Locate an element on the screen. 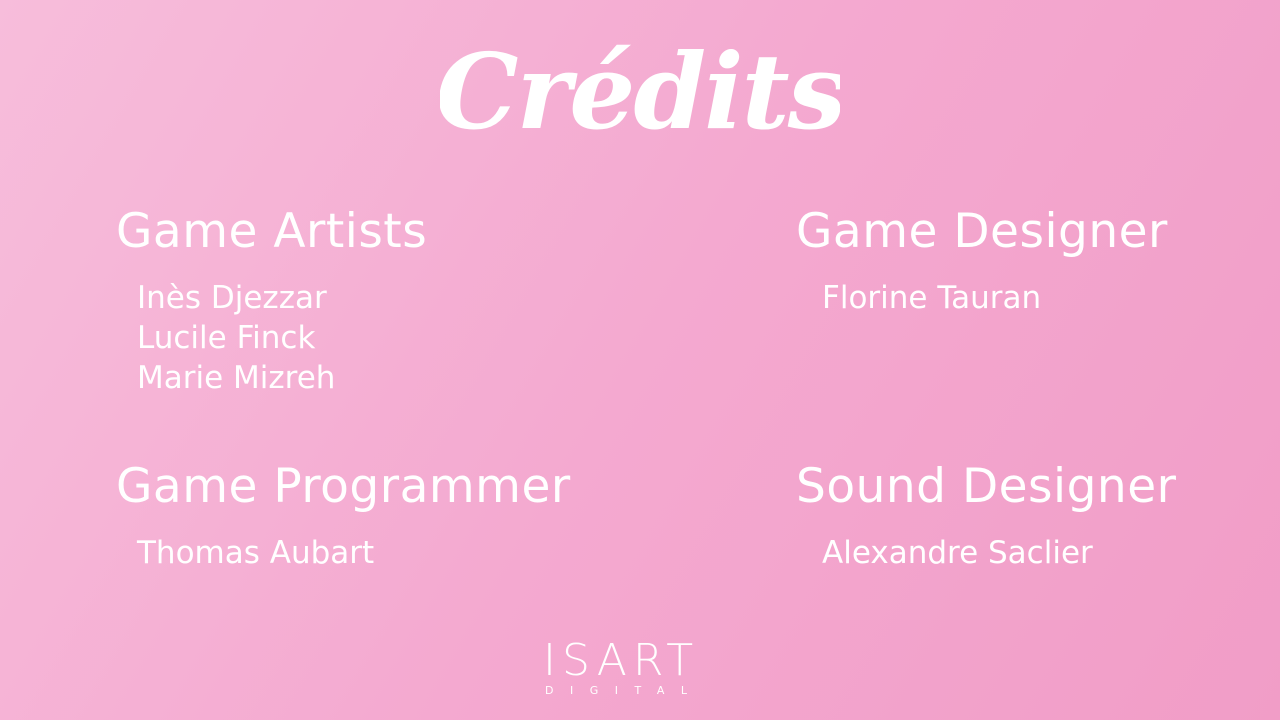  credit-name: Alexandre Saclier is located at coordinates (957, 553).